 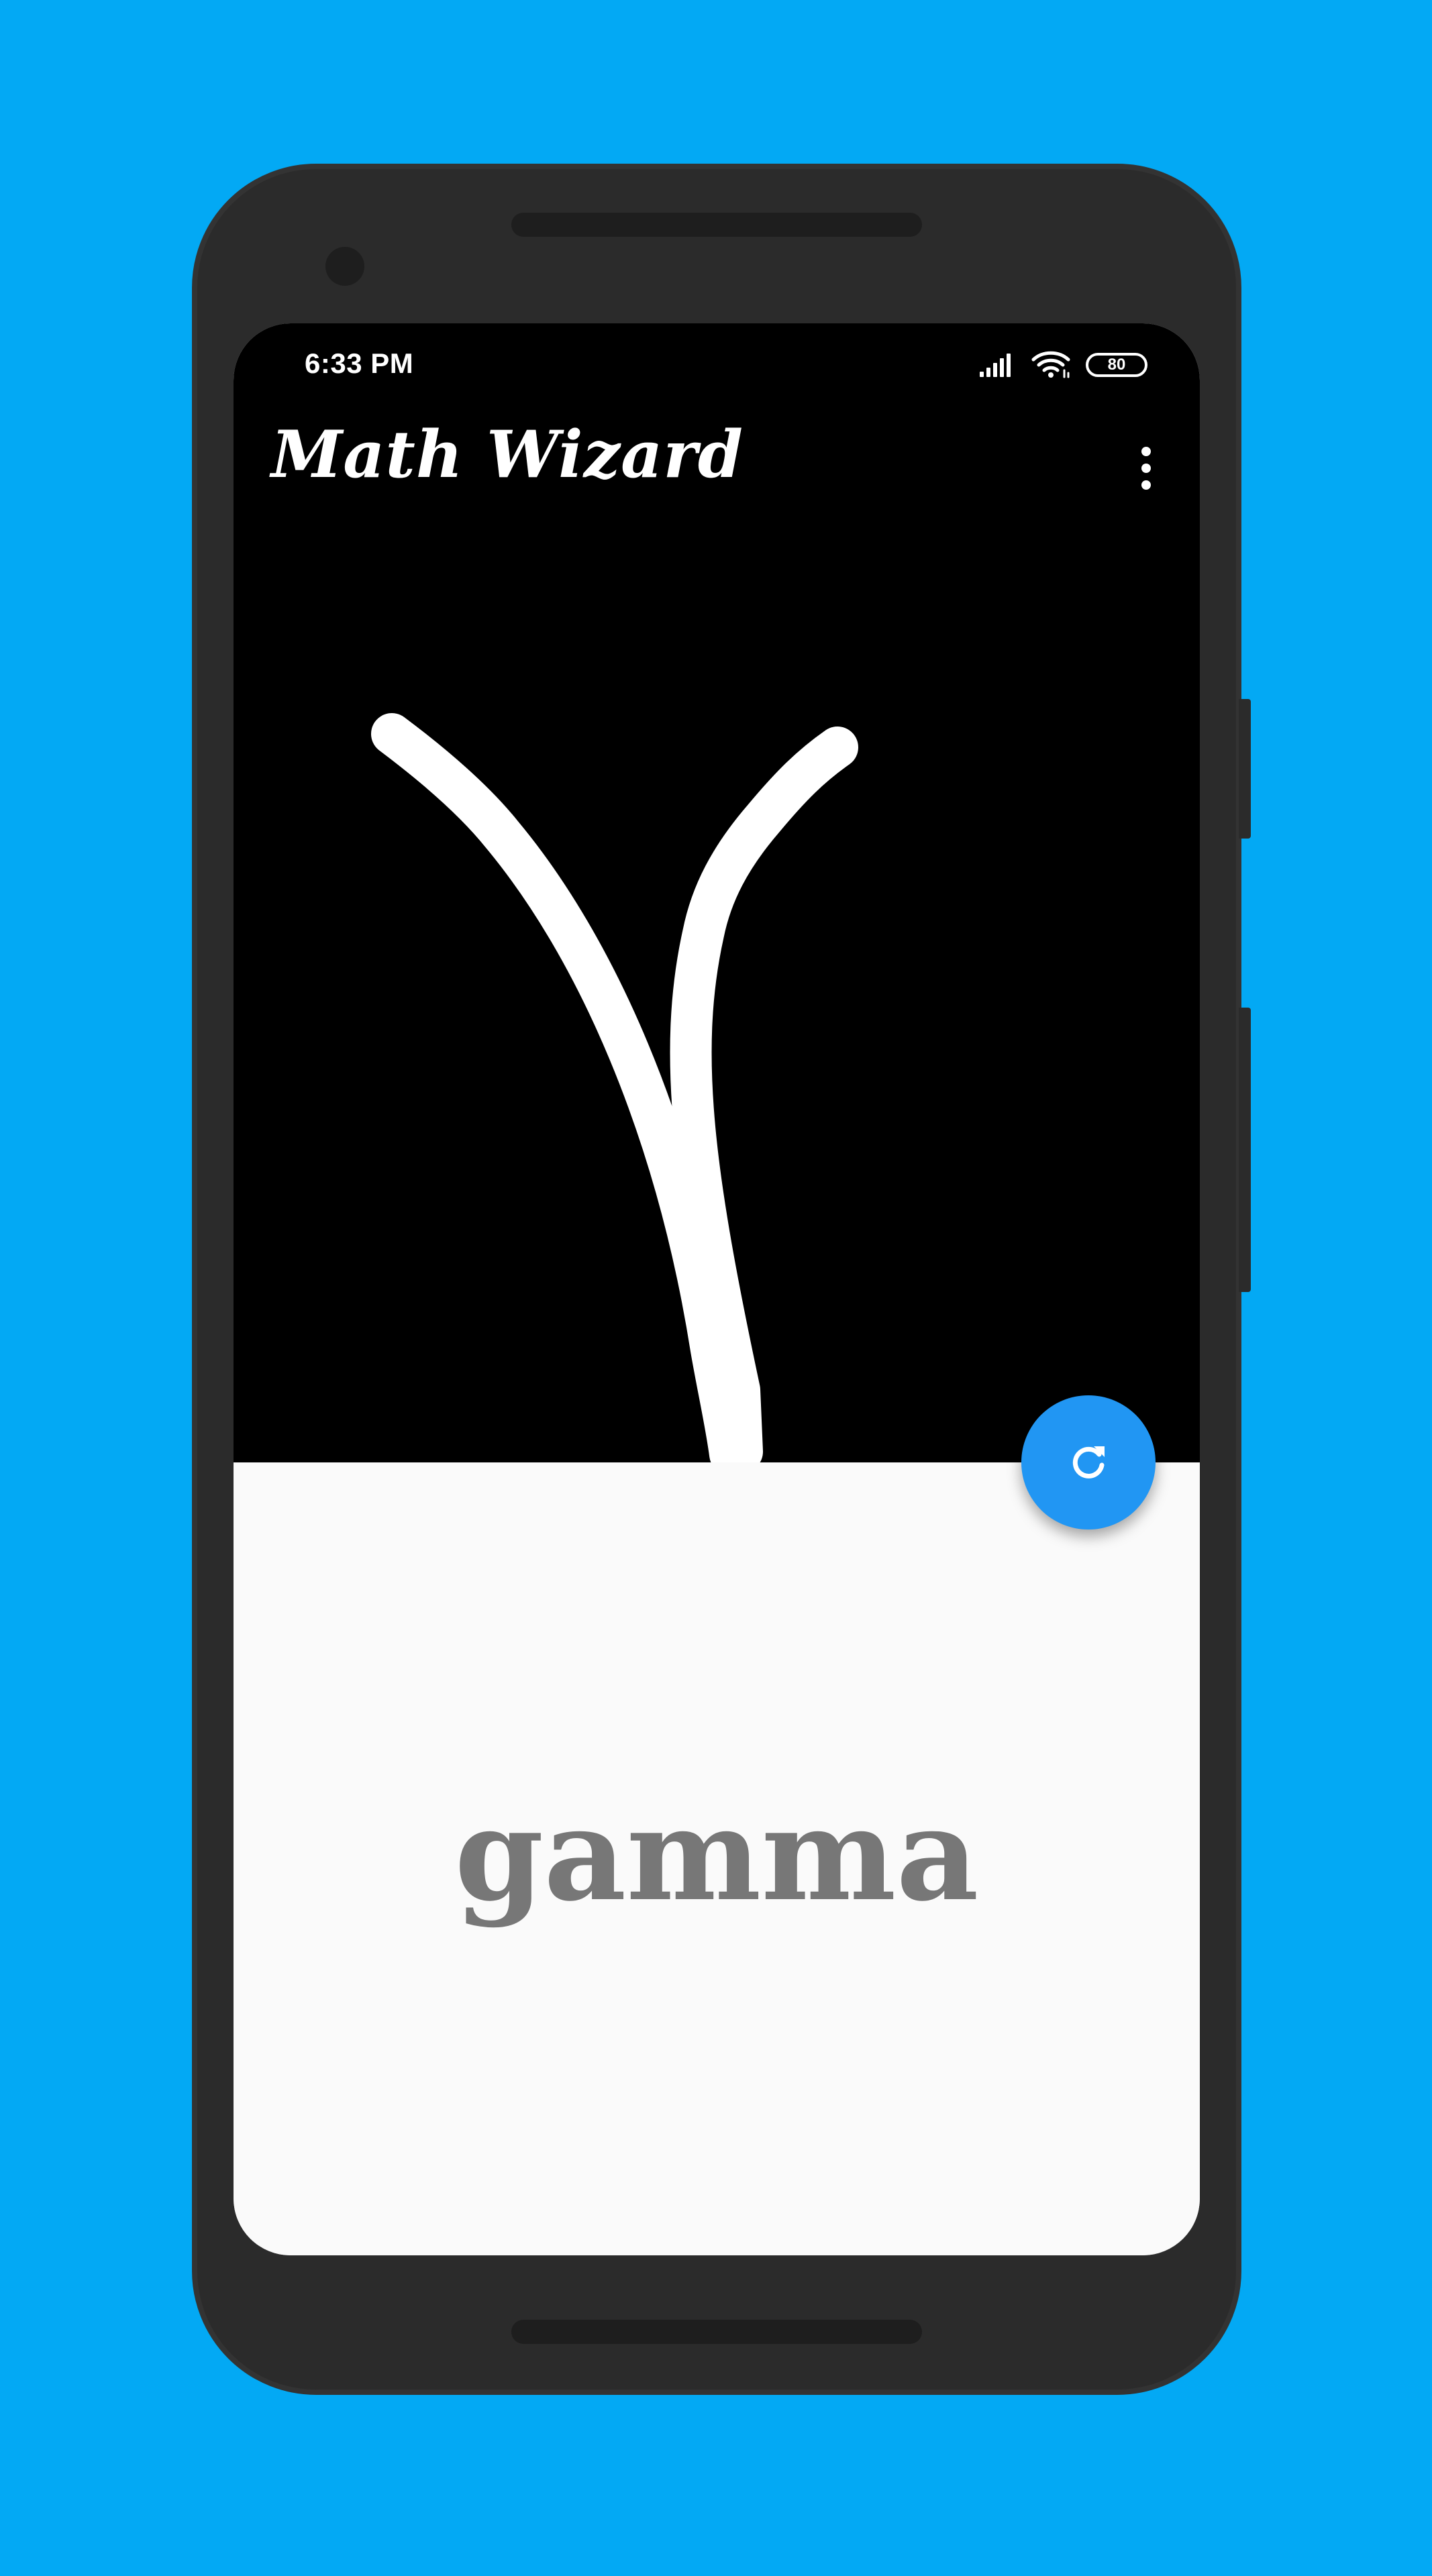 What do you see at coordinates (1146, 451) in the screenshot?
I see `more-vert-icon` at bounding box center [1146, 451].